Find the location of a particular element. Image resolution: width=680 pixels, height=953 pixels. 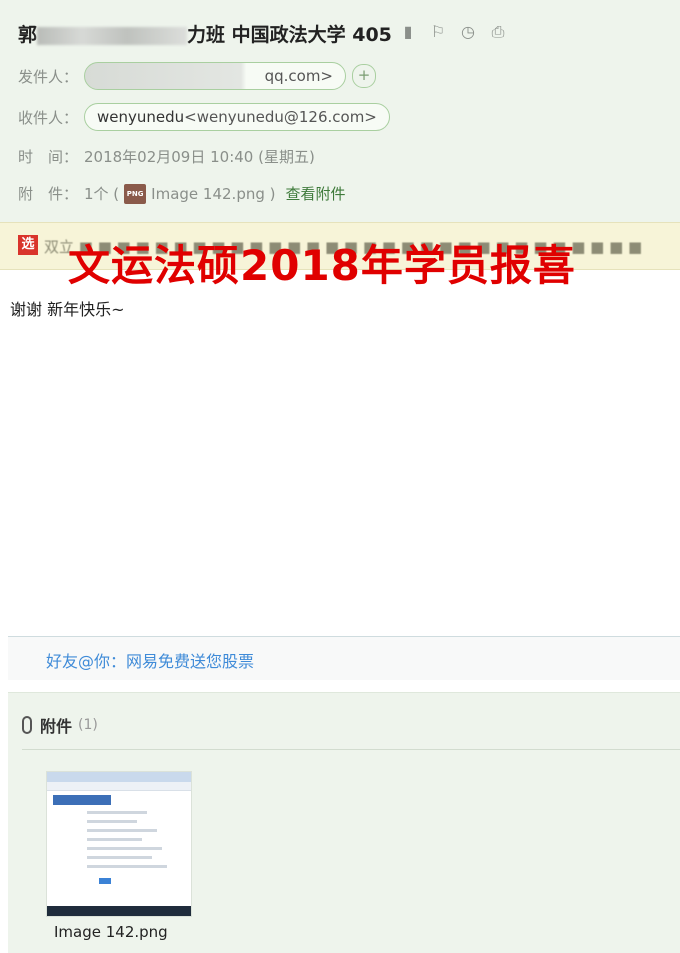

attachment-filename: Image 142.png ) is located at coordinates (213, 194).